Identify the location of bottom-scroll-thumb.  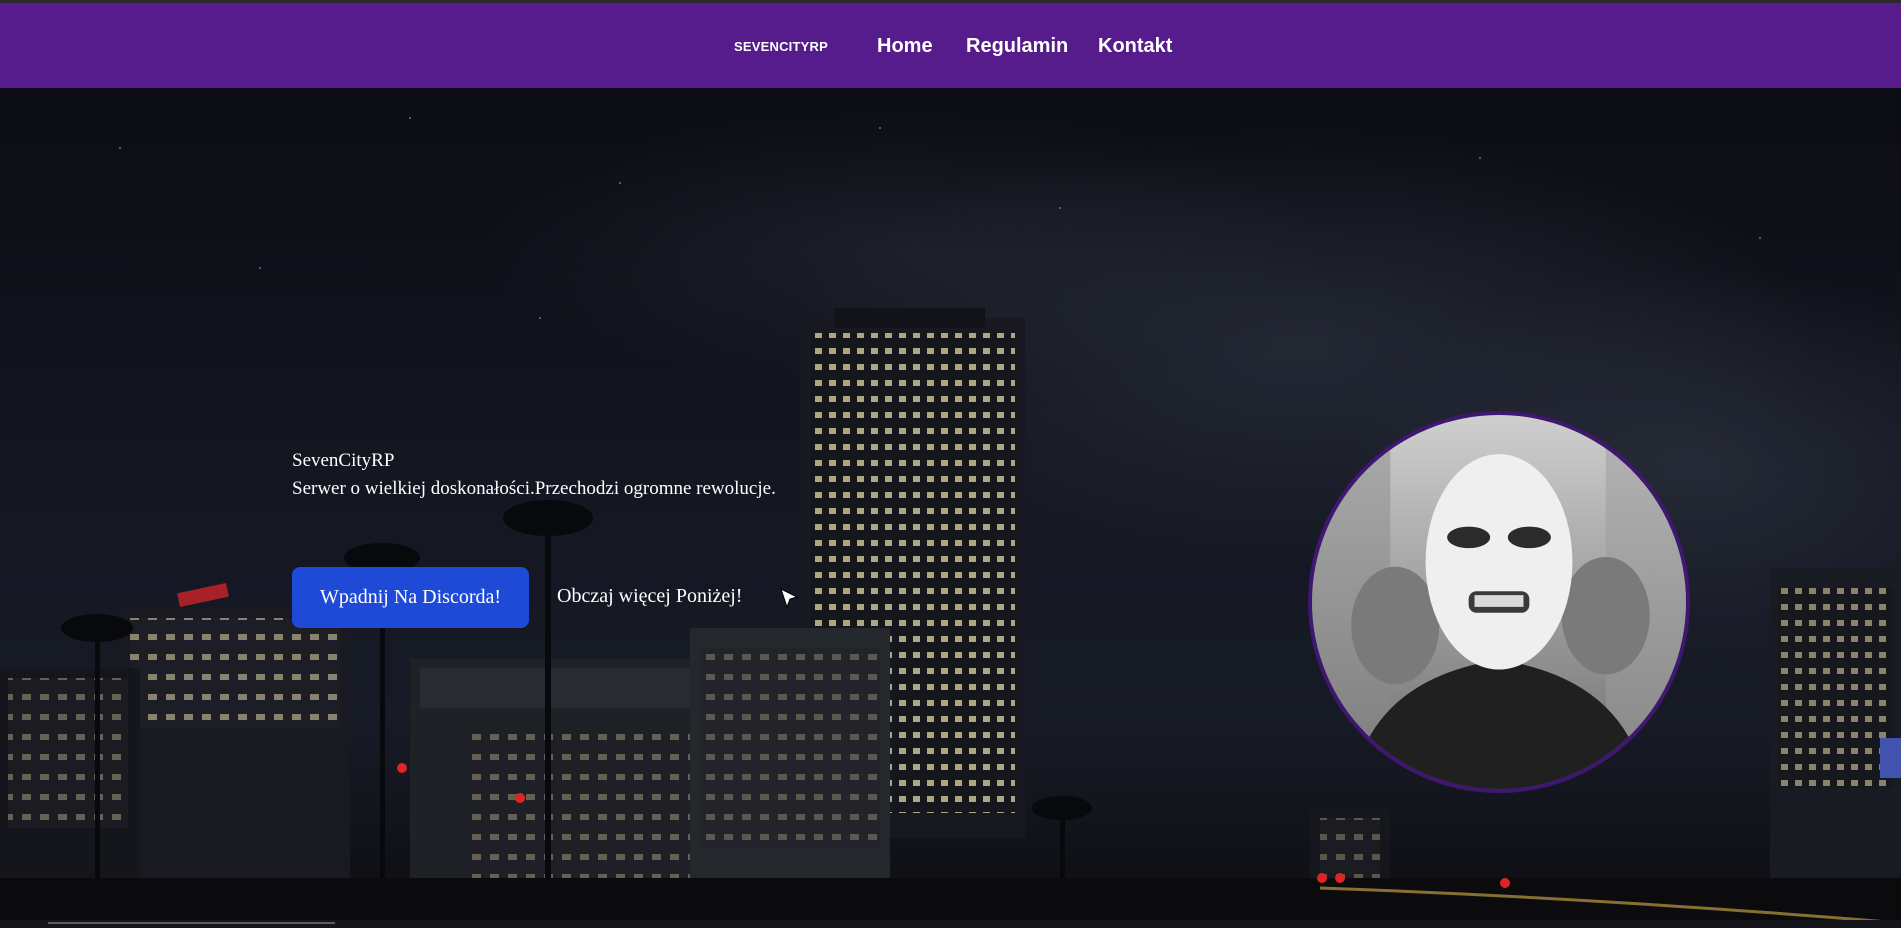
(191, 923).